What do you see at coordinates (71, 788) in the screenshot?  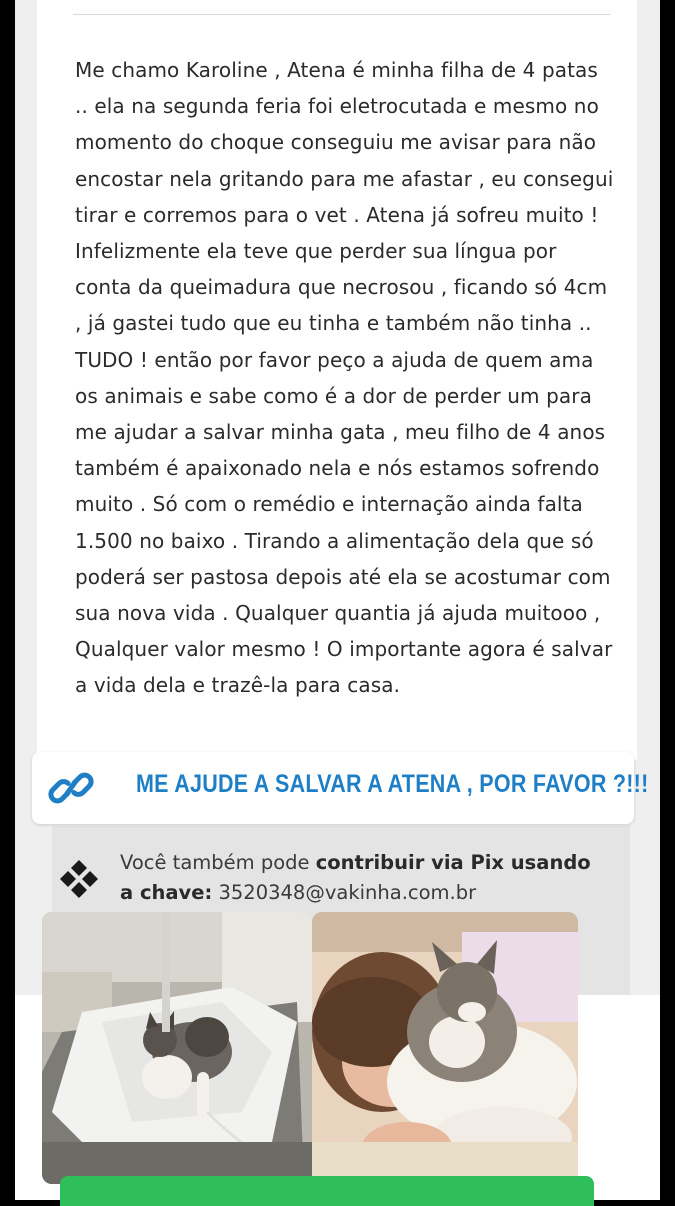 I see `link-icon` at bounding box center [71, 788].